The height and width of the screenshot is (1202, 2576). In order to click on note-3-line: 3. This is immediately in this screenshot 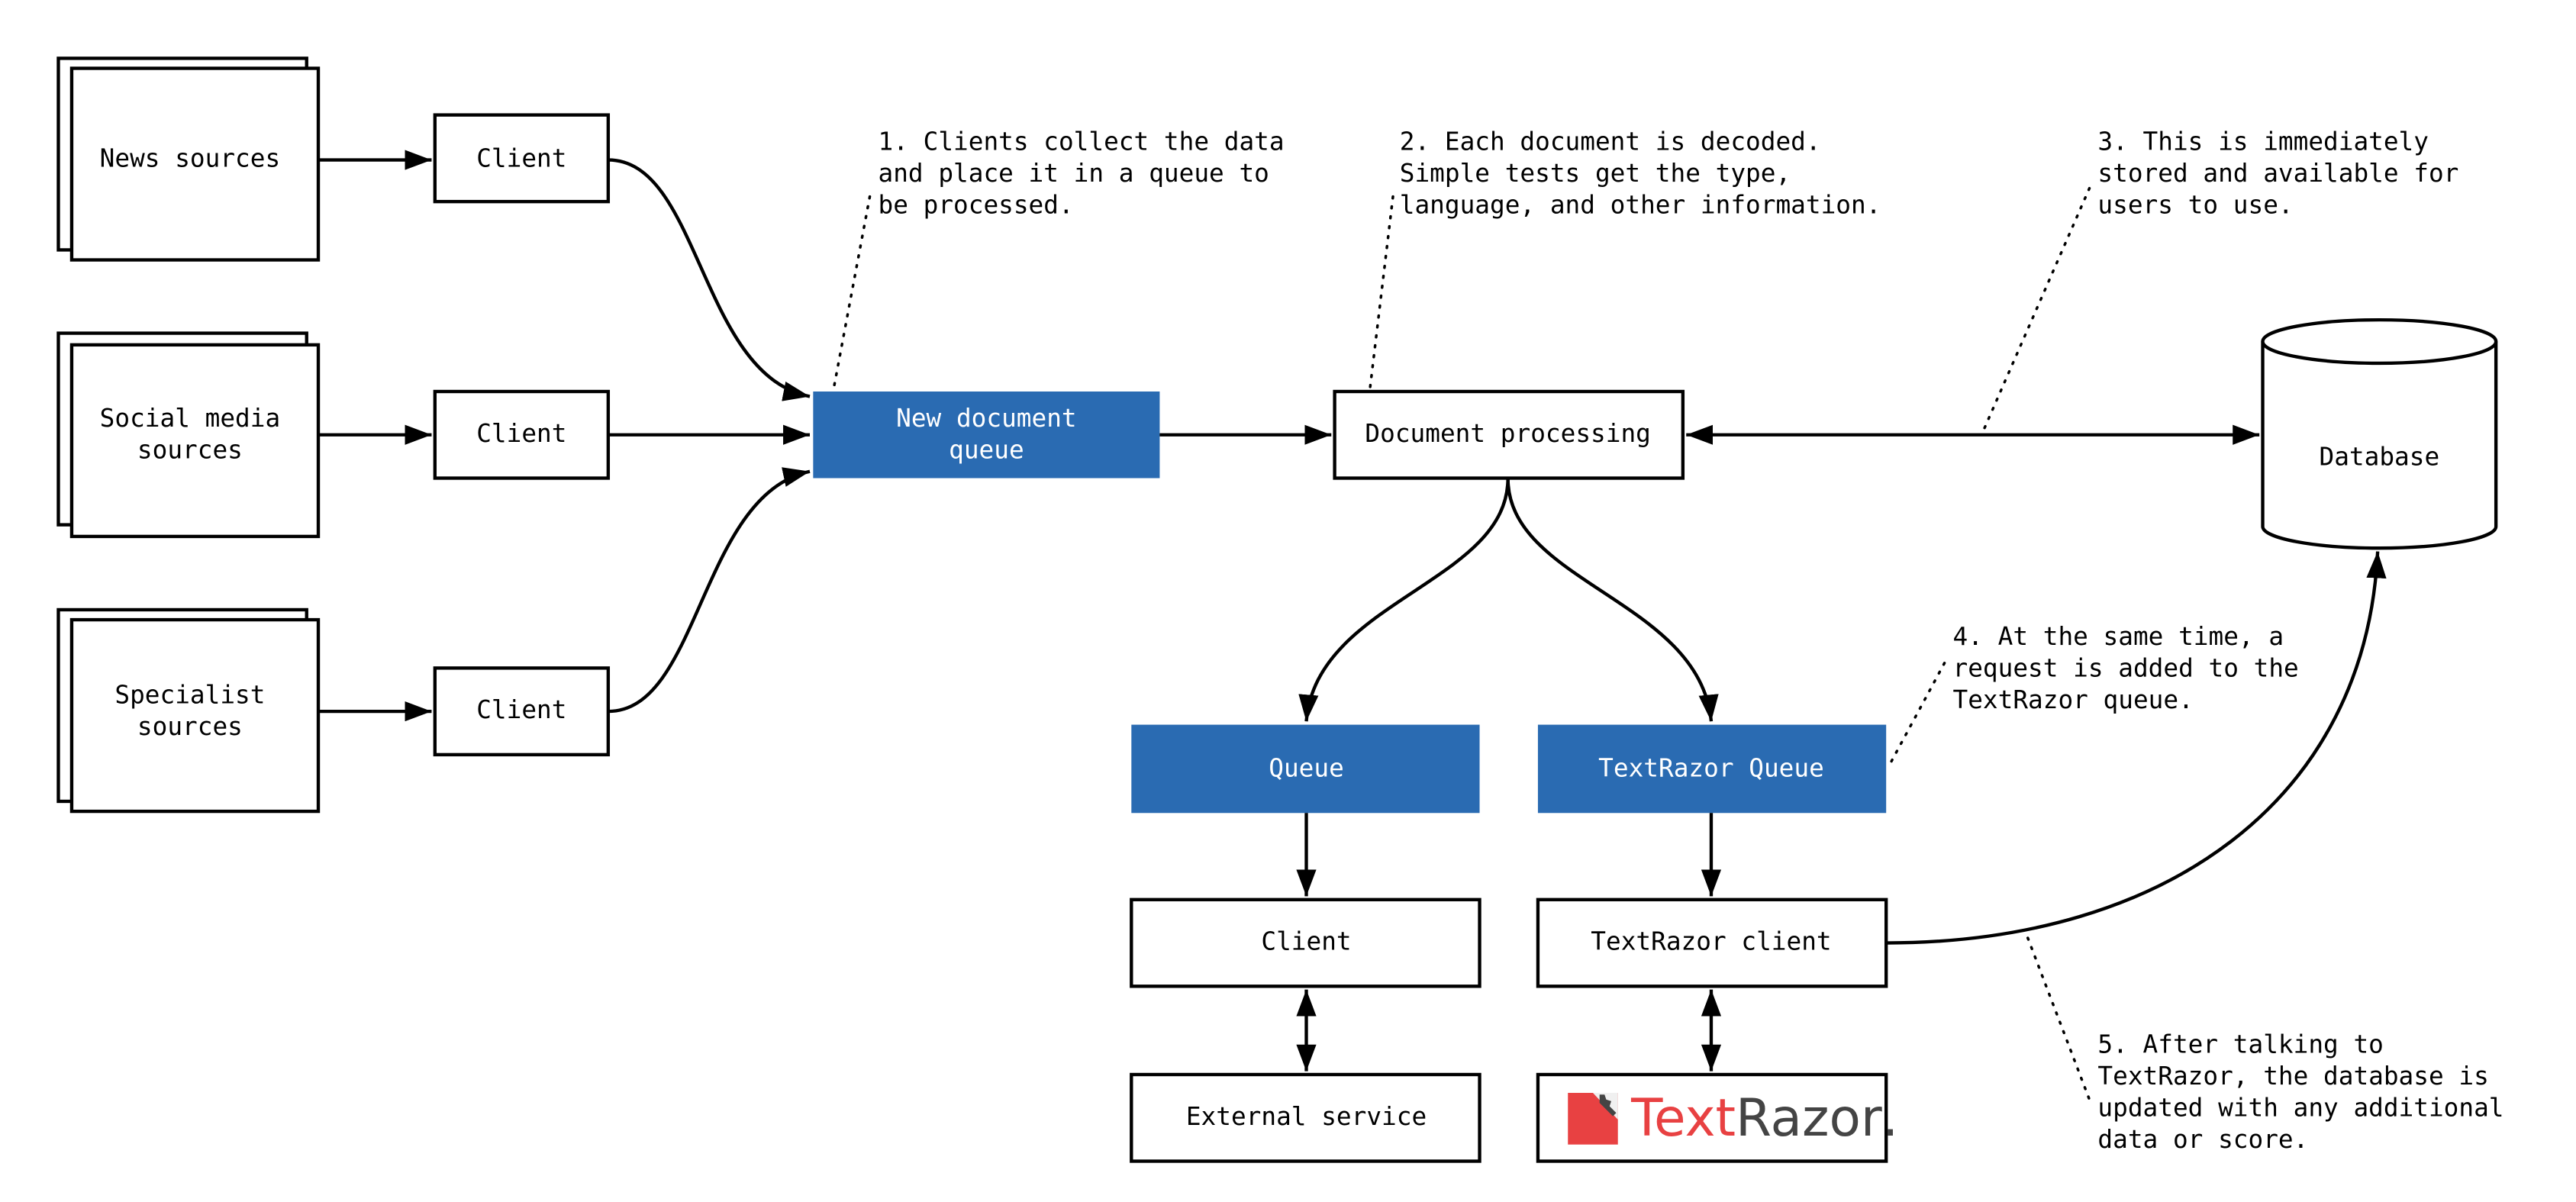, I will do `click(2263, 141)`.